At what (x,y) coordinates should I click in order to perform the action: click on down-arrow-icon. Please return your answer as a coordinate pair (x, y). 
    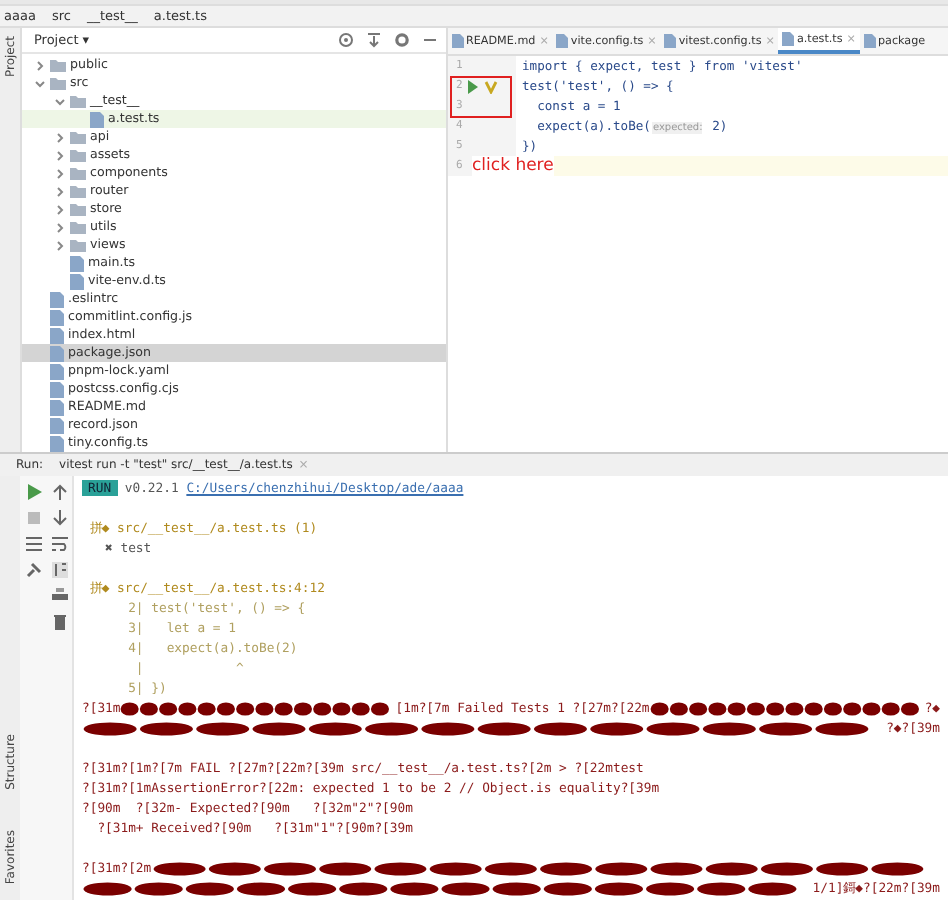
    Looking at the image, I should click on (59, 518).